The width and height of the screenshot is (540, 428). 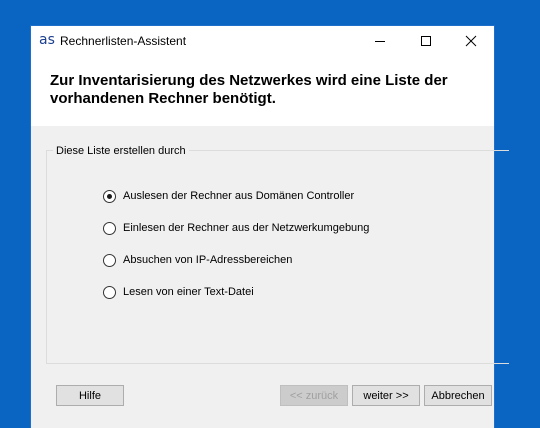 I want to click on option-ip-range: Absuchen von IP-Adressbereichen, so click(x=197, y=260).